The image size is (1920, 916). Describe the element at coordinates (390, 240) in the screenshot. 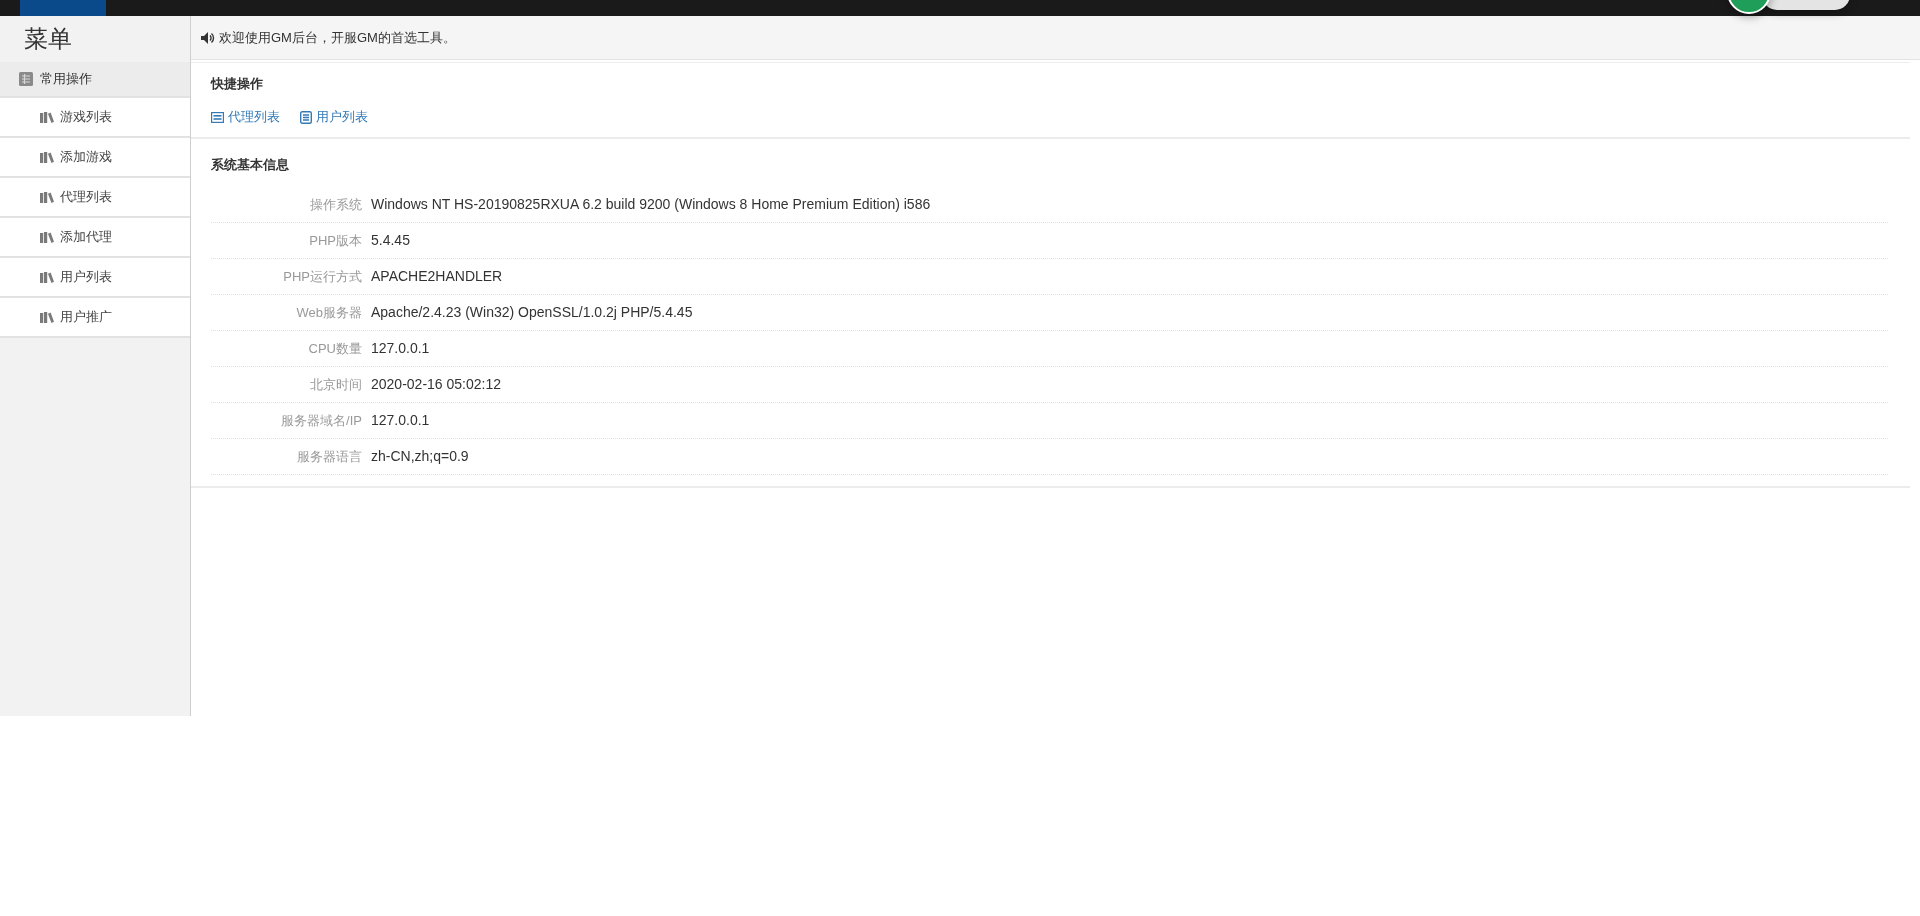

I see `info-value: 5.4.45` at that location.